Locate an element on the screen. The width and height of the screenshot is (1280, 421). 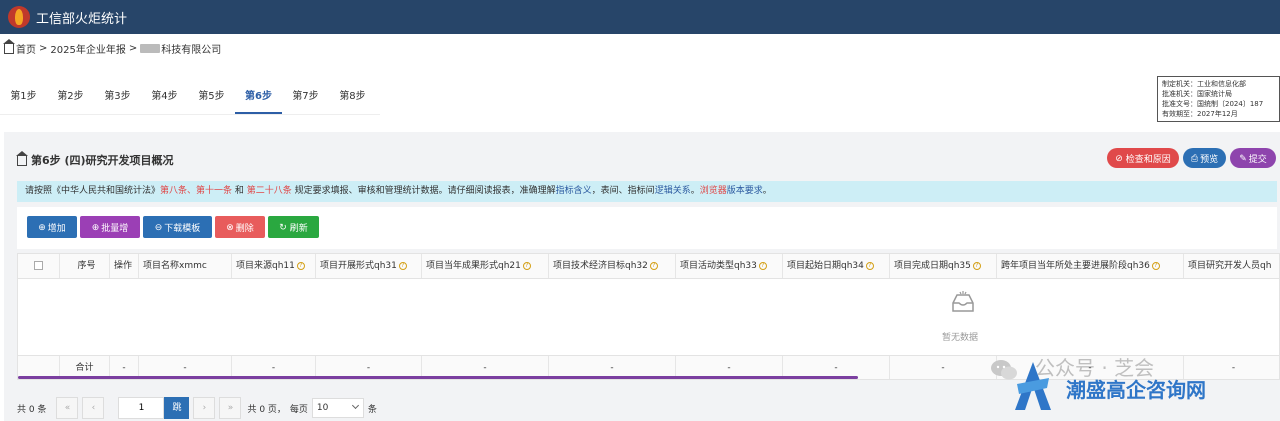
empty-state-text: 暂无数据 is located at coordinates (960, 338).